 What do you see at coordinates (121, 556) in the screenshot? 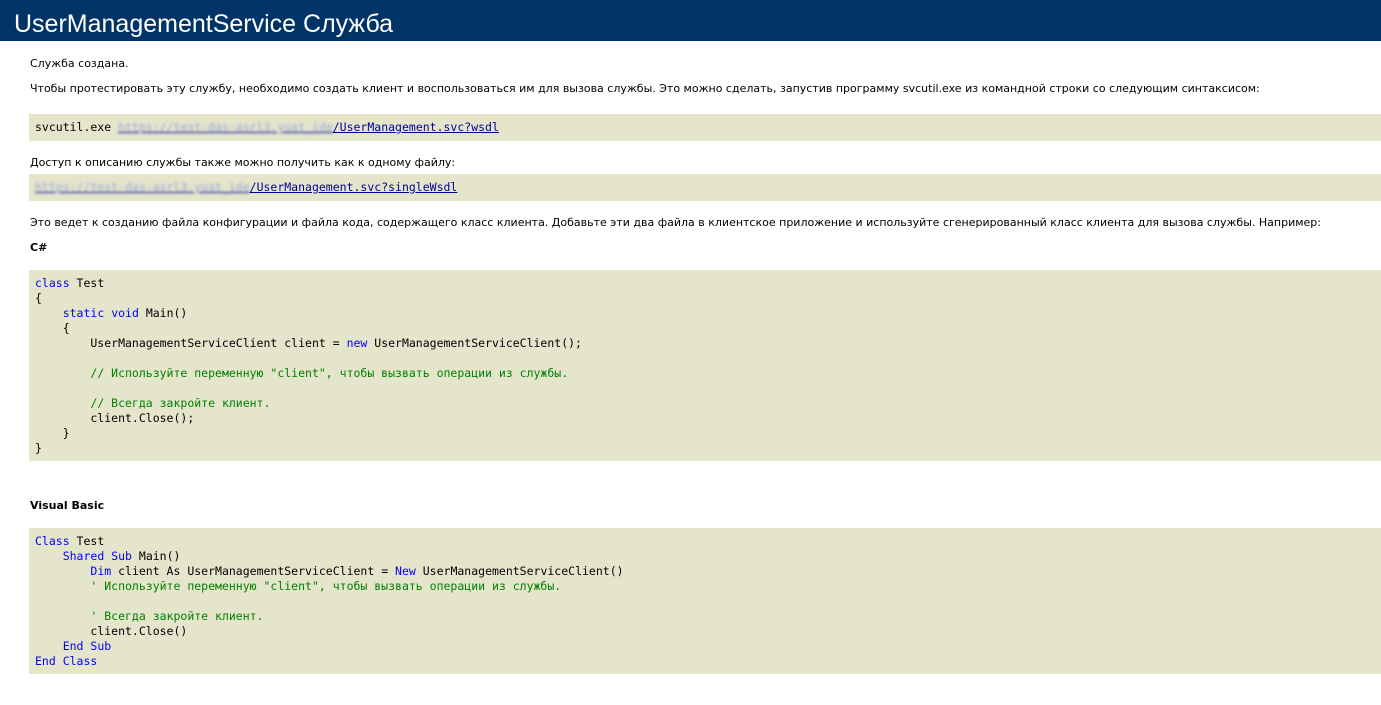
I see `code-keyword: Sub` at bounding box center [121, 556].